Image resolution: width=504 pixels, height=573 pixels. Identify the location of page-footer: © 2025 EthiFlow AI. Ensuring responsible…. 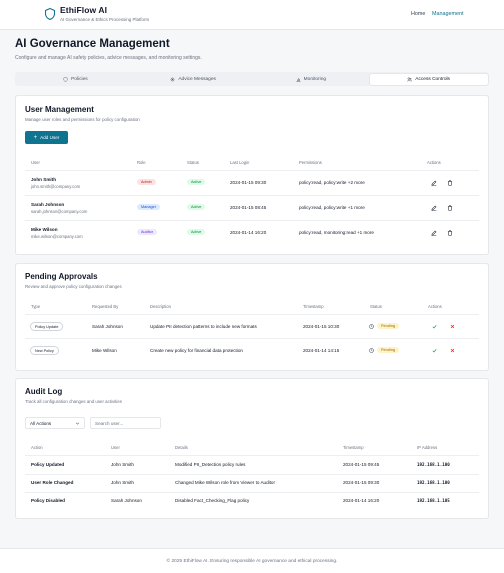
(252, 560).